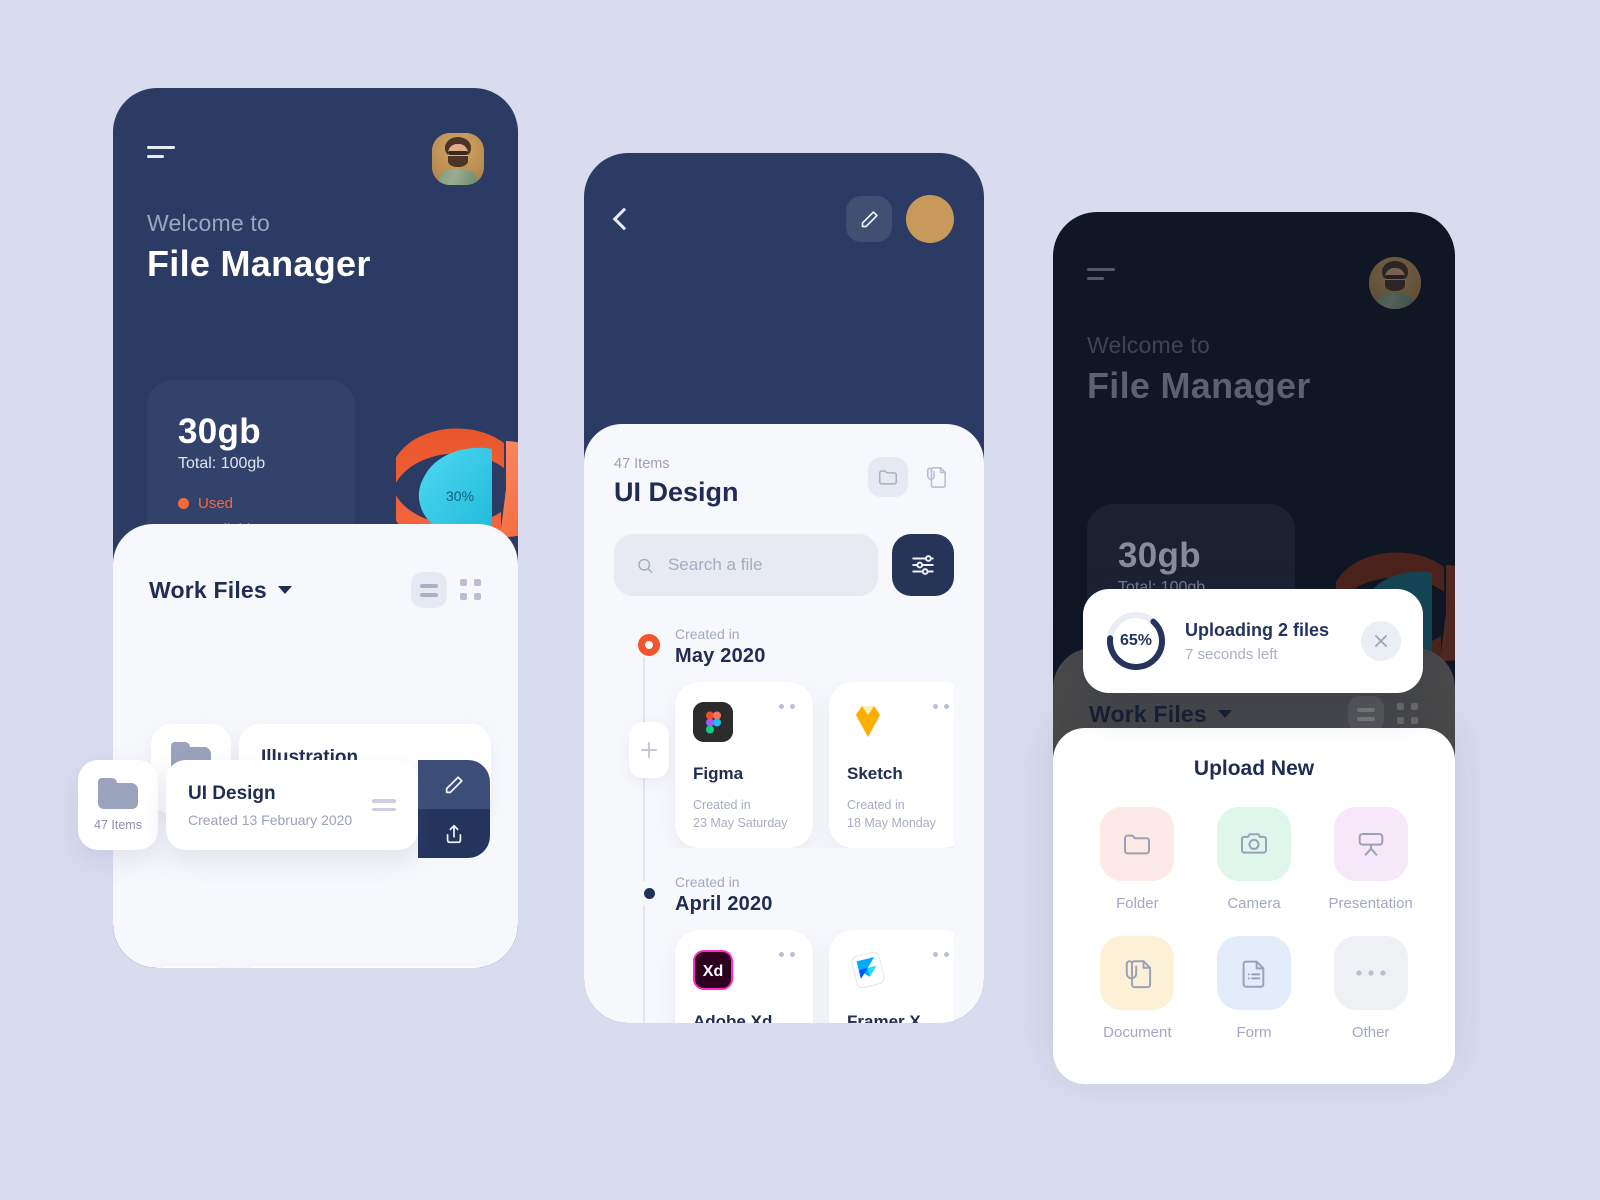  What do you see at coordinates (1137, 1032) in the screenshot?
I see `upload-option-label: Document` at bounding box center [1137, 1032].